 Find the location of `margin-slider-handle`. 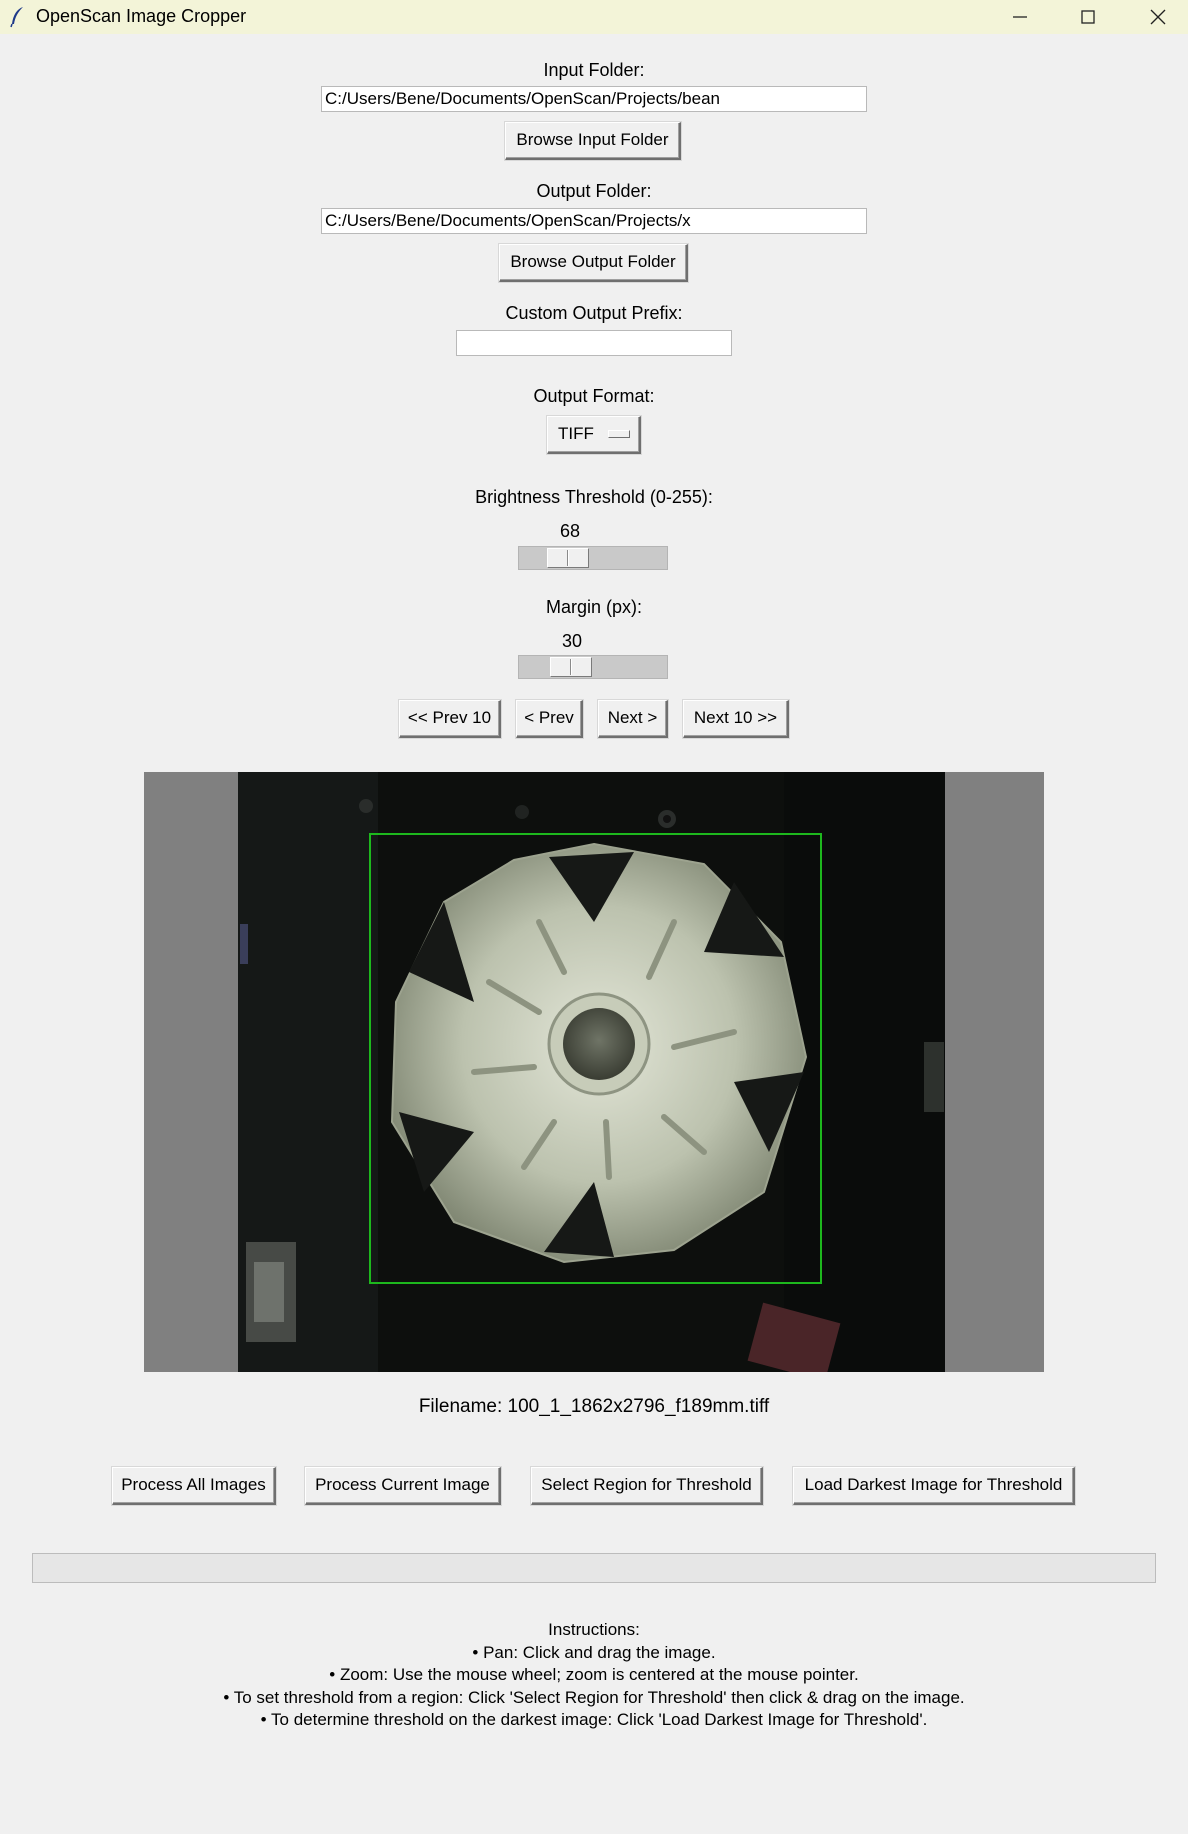

margin-slider-handle is located at coordinates (571, 667).